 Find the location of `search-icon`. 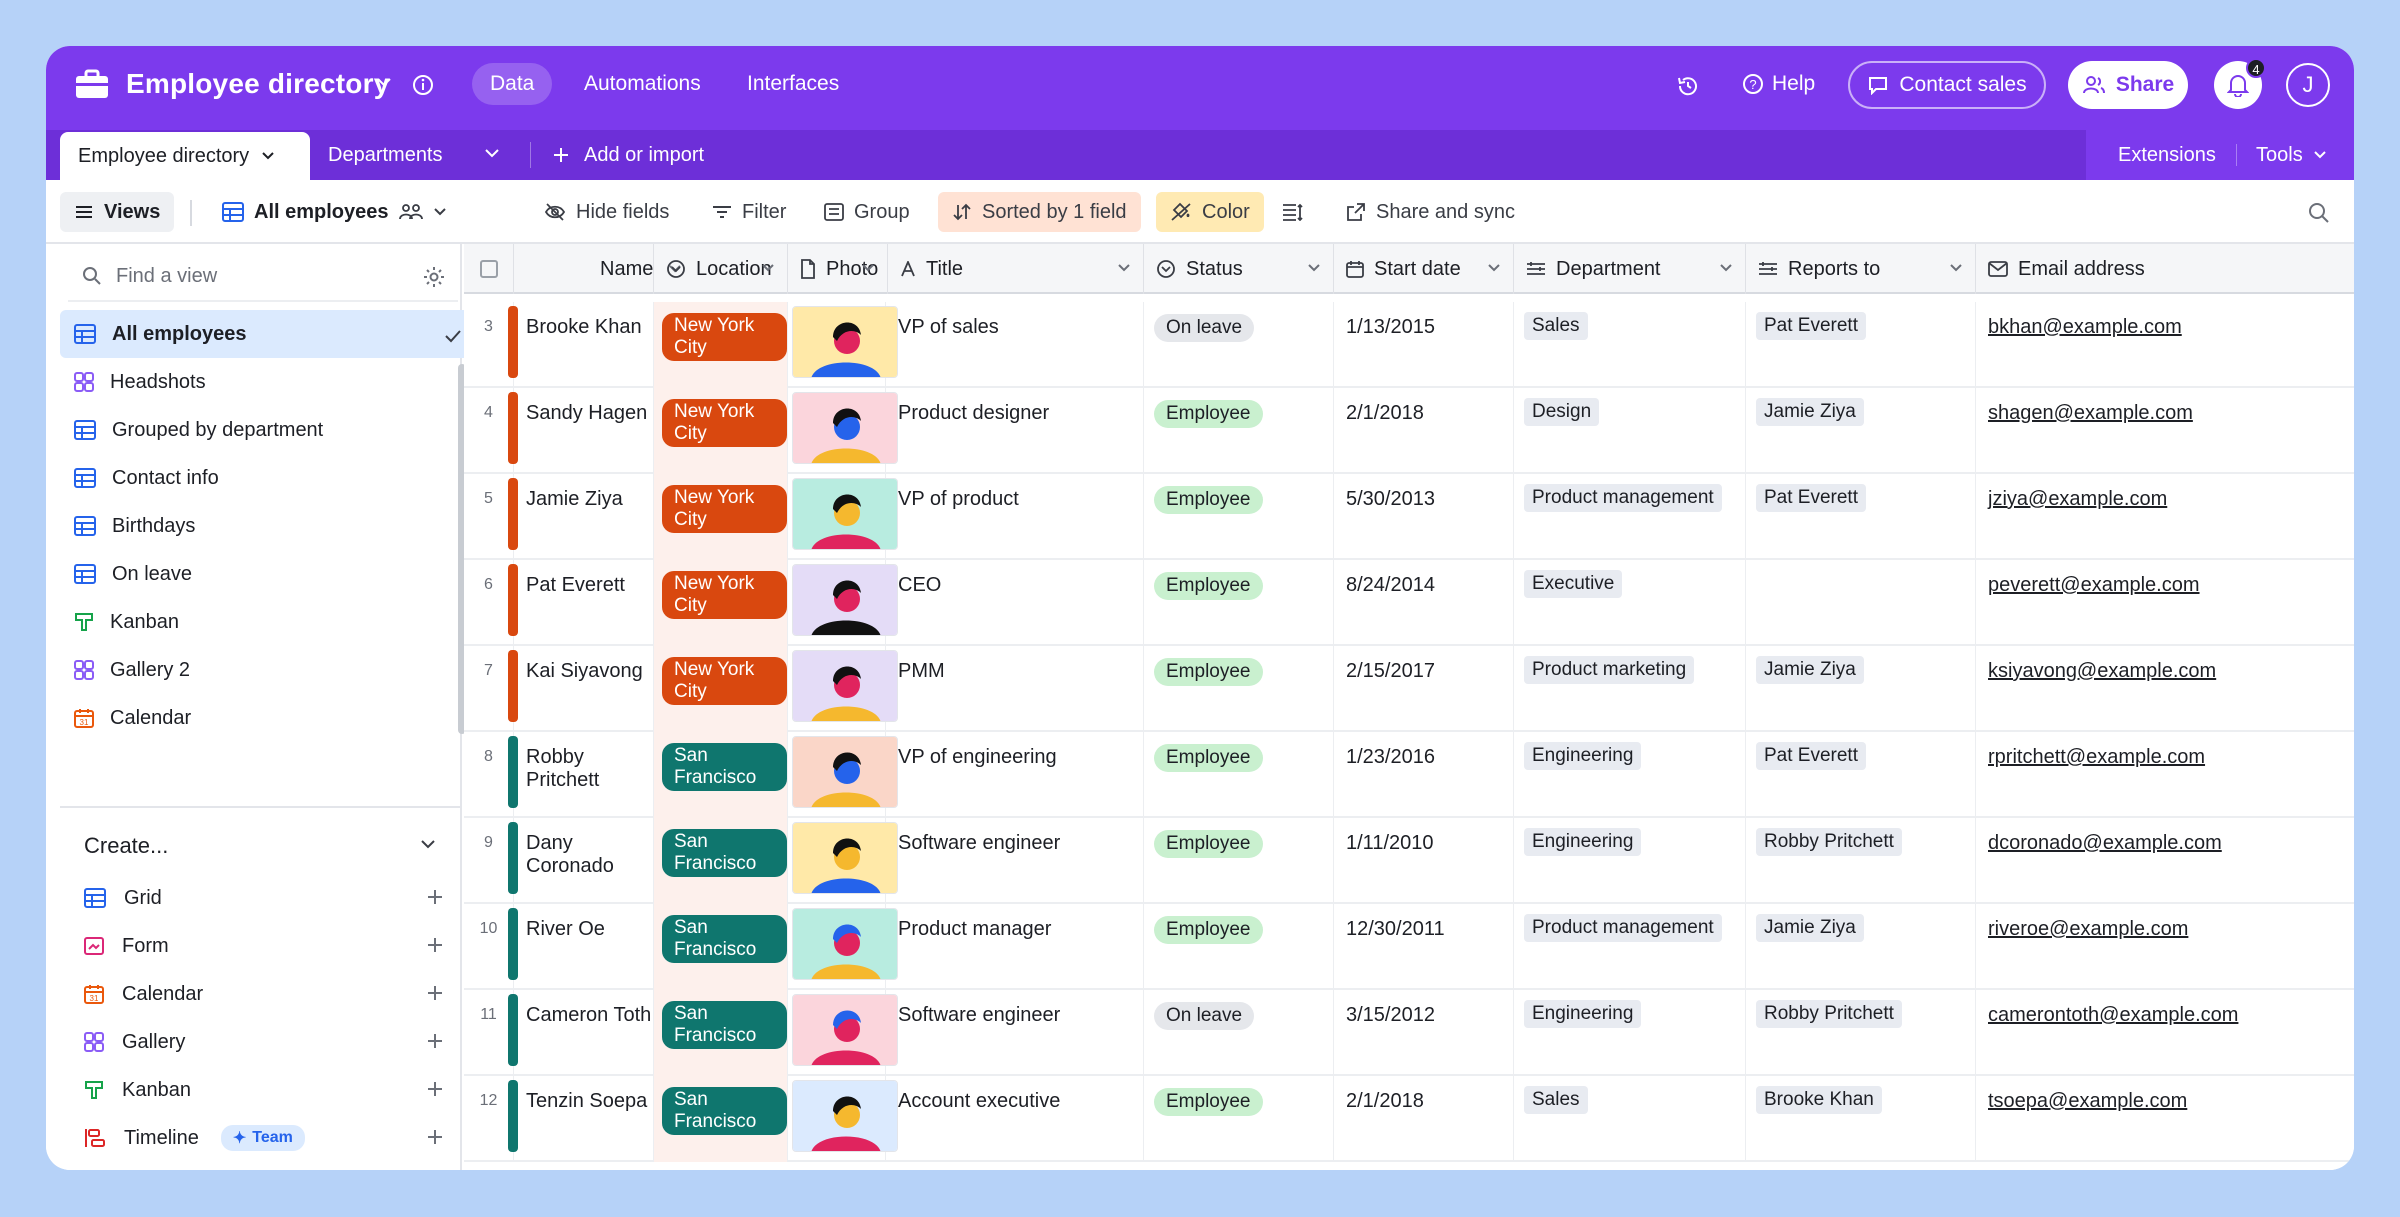

search-icon is located at coordinates (2319, 213).